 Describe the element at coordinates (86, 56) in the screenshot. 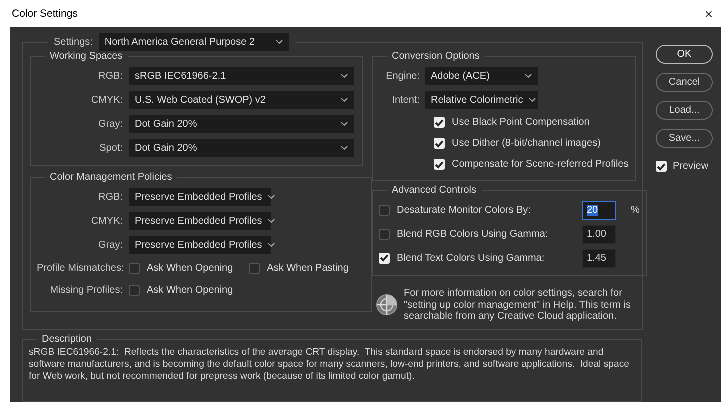

I see `group-title: Working Spaces` at that location.